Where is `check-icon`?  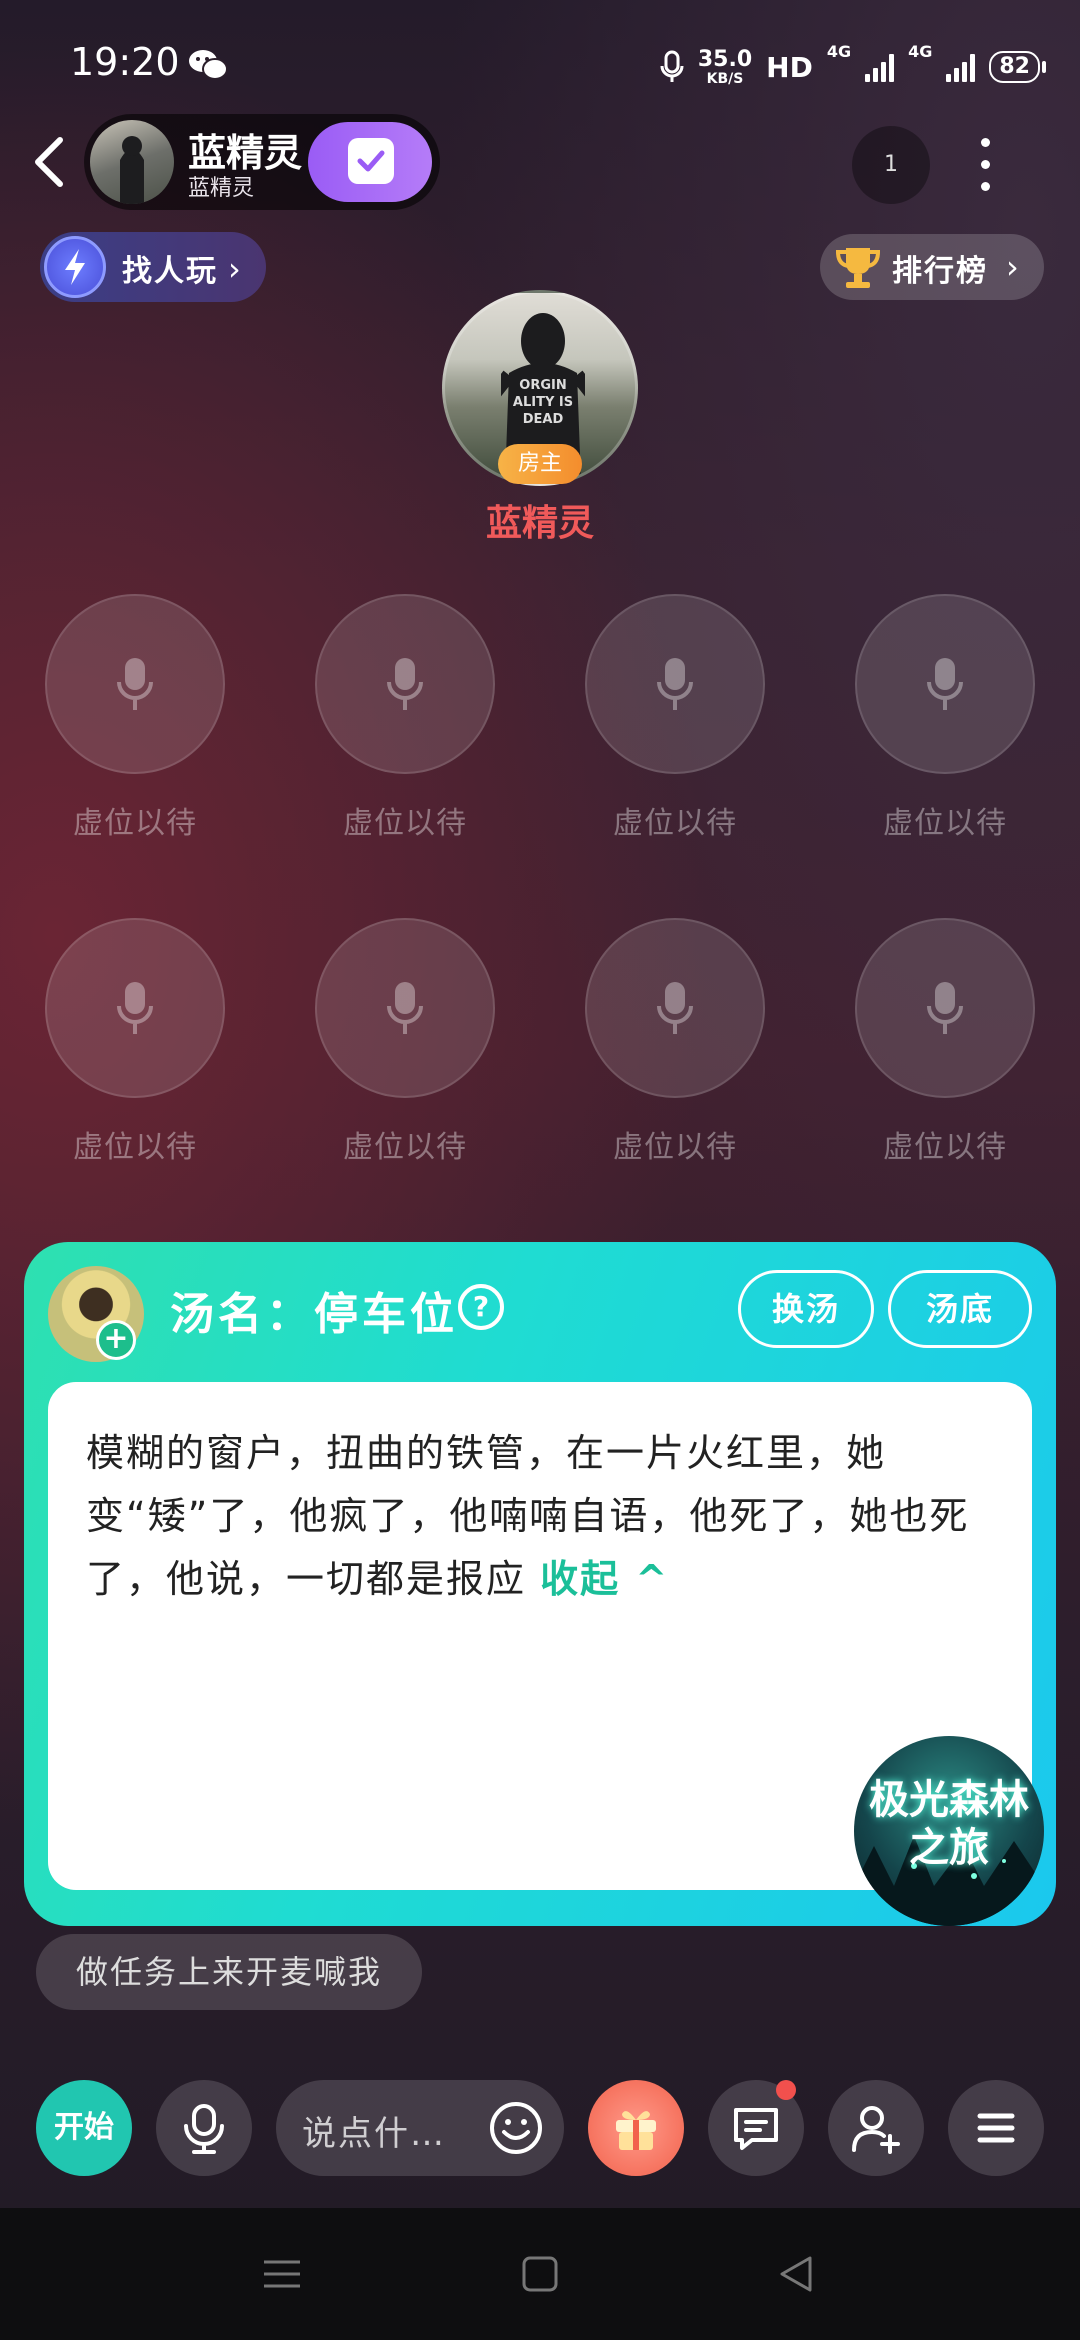 check-icon is located at coordinates (371, 160).